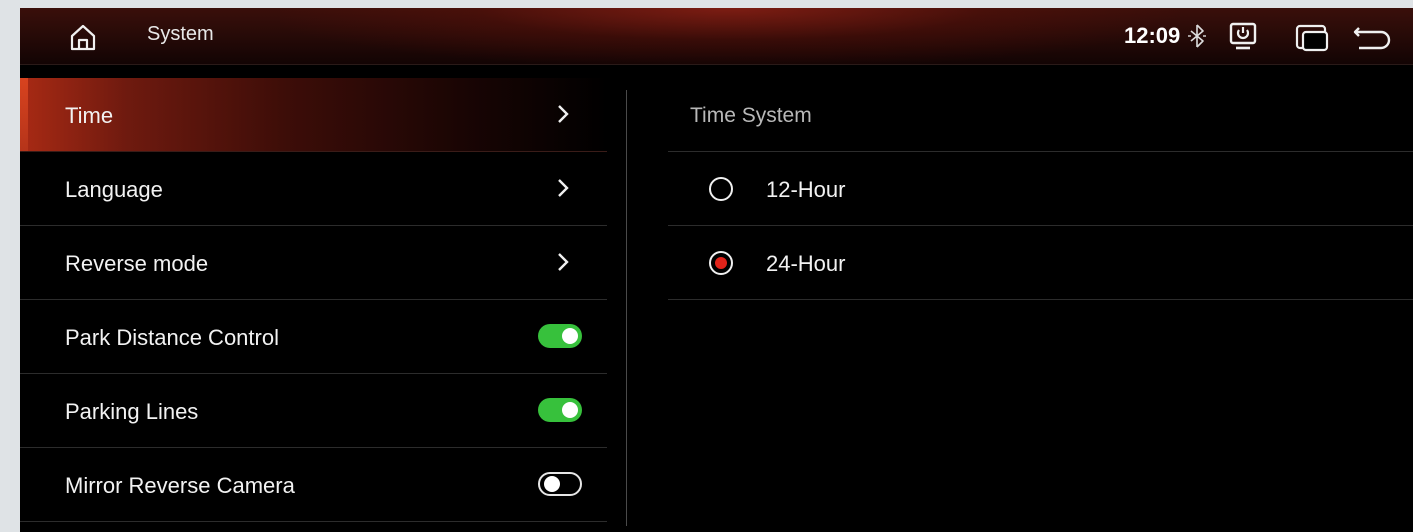 This screenshot has height=532, width=1413. Describe the element at coordinates (313, 337) in the screenshot. I see `menu-item-park-distance-control: Park Distance Control` at that location.